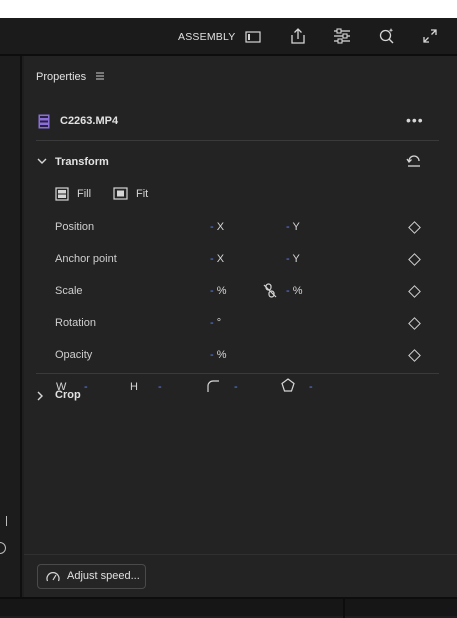 The width and height of the screenshot is (457, 618). I want to click on scale-width-field: - %, so click(218, 291).